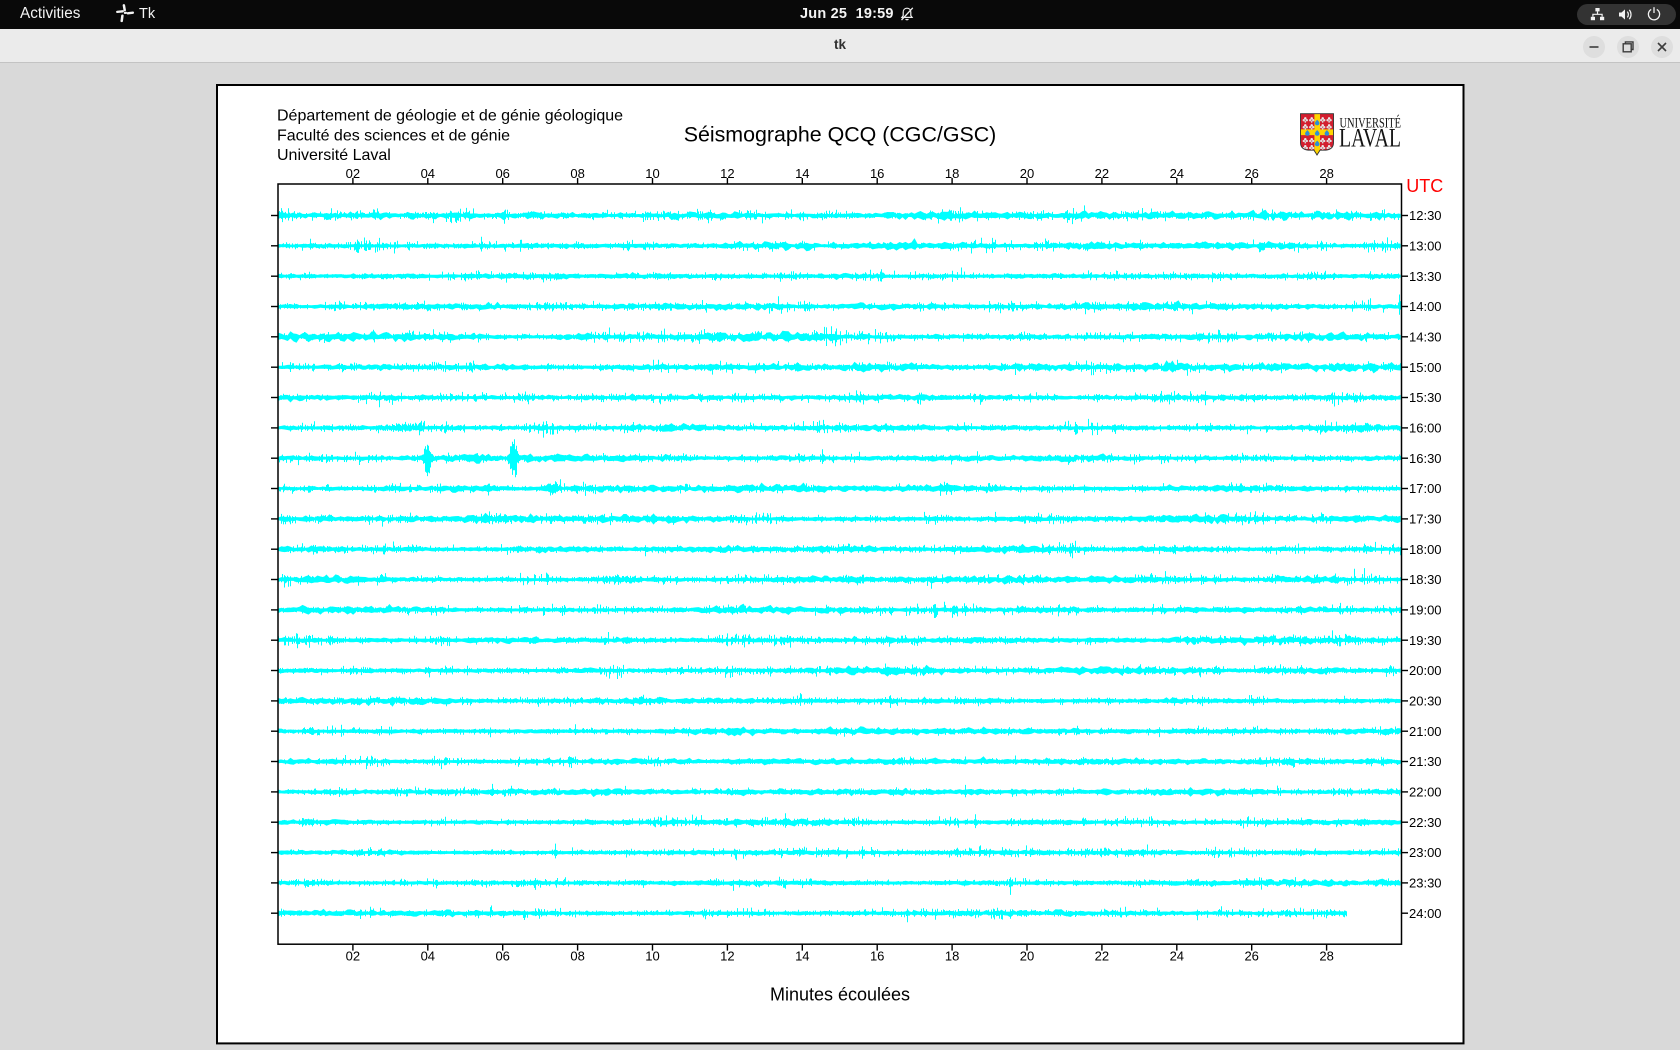 This screenshot has width=1680, height=1050. What do you see at coordinates (1425, 336) in the screenshot?
I see `svg-text: 14:30` at bounding box center [1425, 336].